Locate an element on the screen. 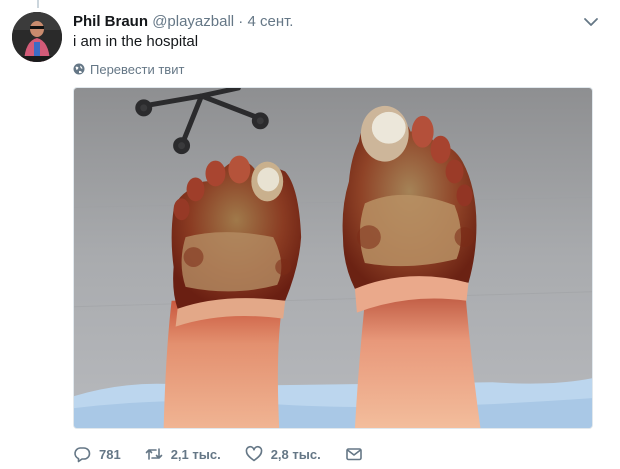  translate-tweet-label: Перевести твит is located at coordinates (137, 69).